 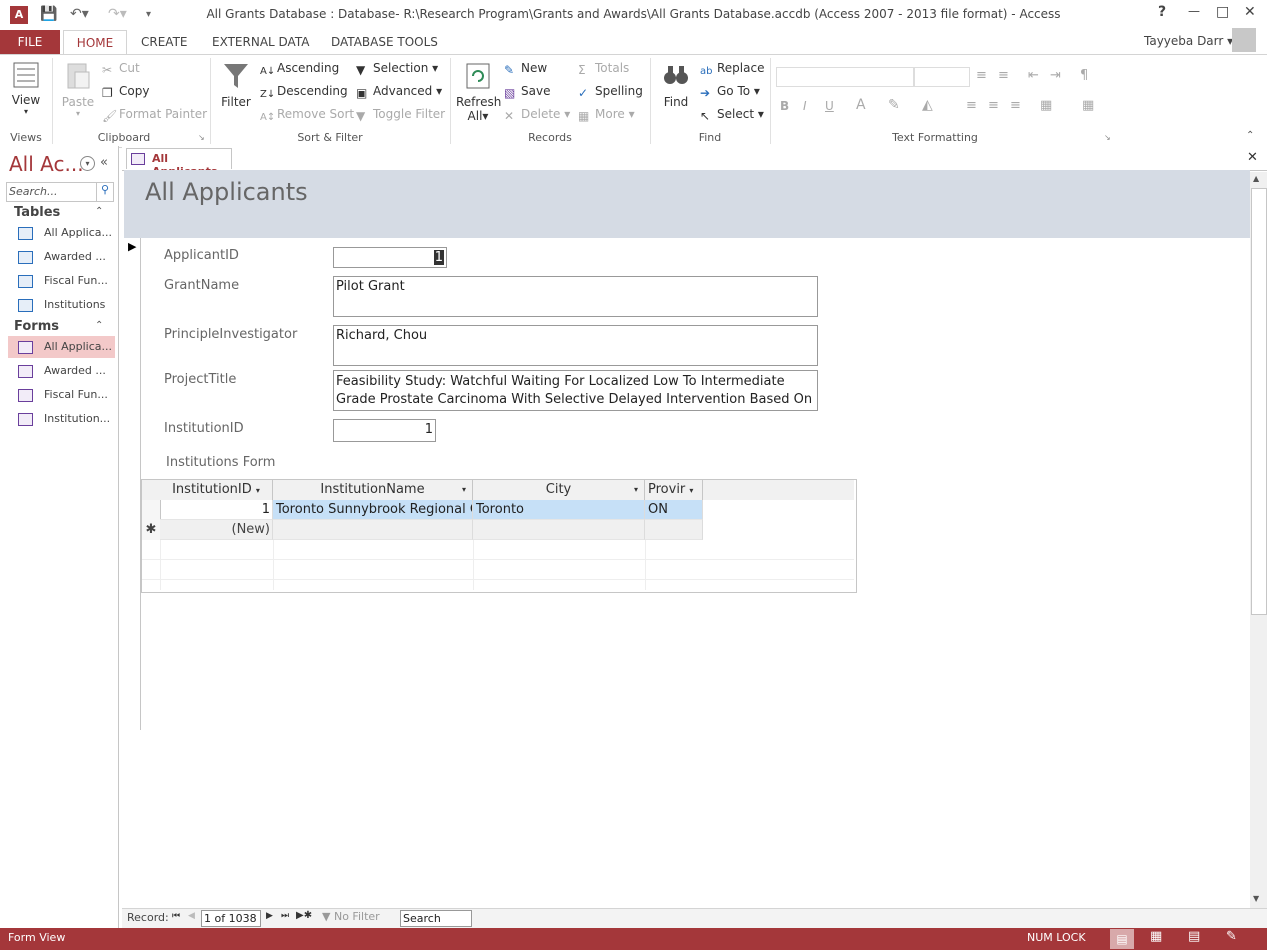 I want to click on fill-color-icon: ◭, so click(x=927, y=105).